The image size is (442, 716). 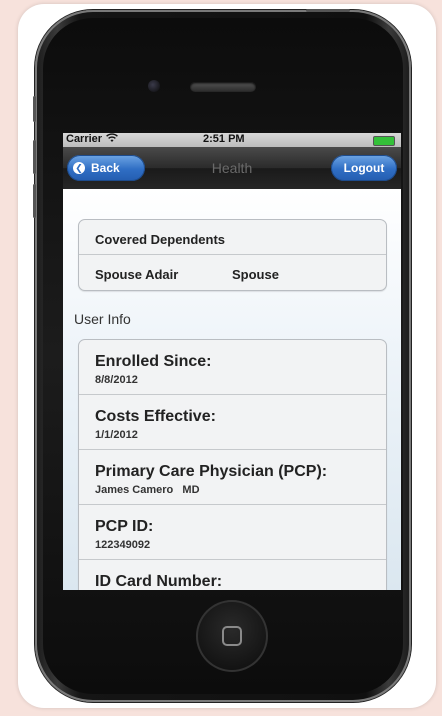 What do you see at coordinates (223, 87) in the screenshot?
I see `earpiece-speaker` at bounding box center [223, 87].